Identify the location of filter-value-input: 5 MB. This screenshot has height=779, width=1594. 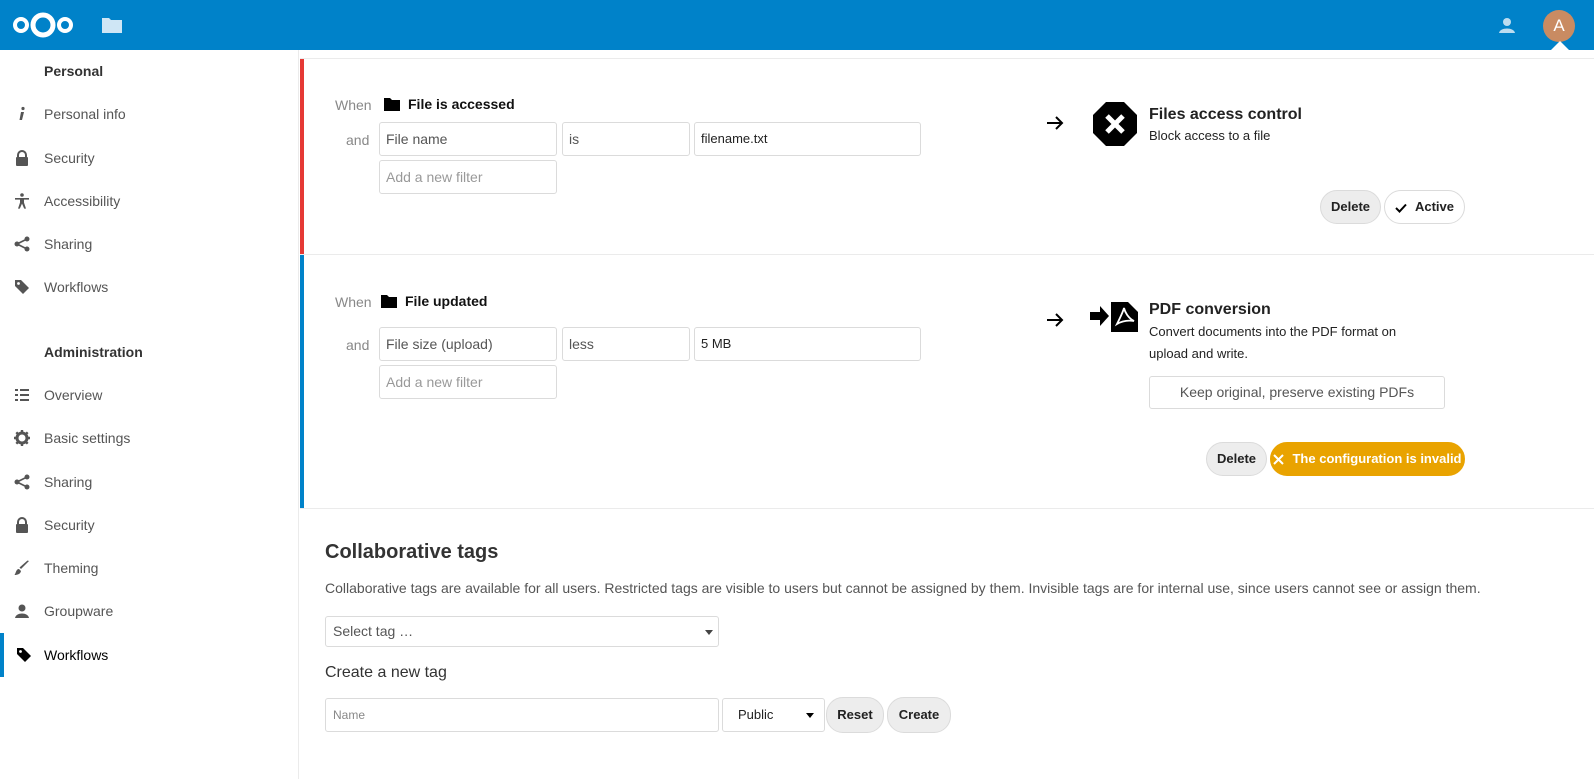
(807, 344).